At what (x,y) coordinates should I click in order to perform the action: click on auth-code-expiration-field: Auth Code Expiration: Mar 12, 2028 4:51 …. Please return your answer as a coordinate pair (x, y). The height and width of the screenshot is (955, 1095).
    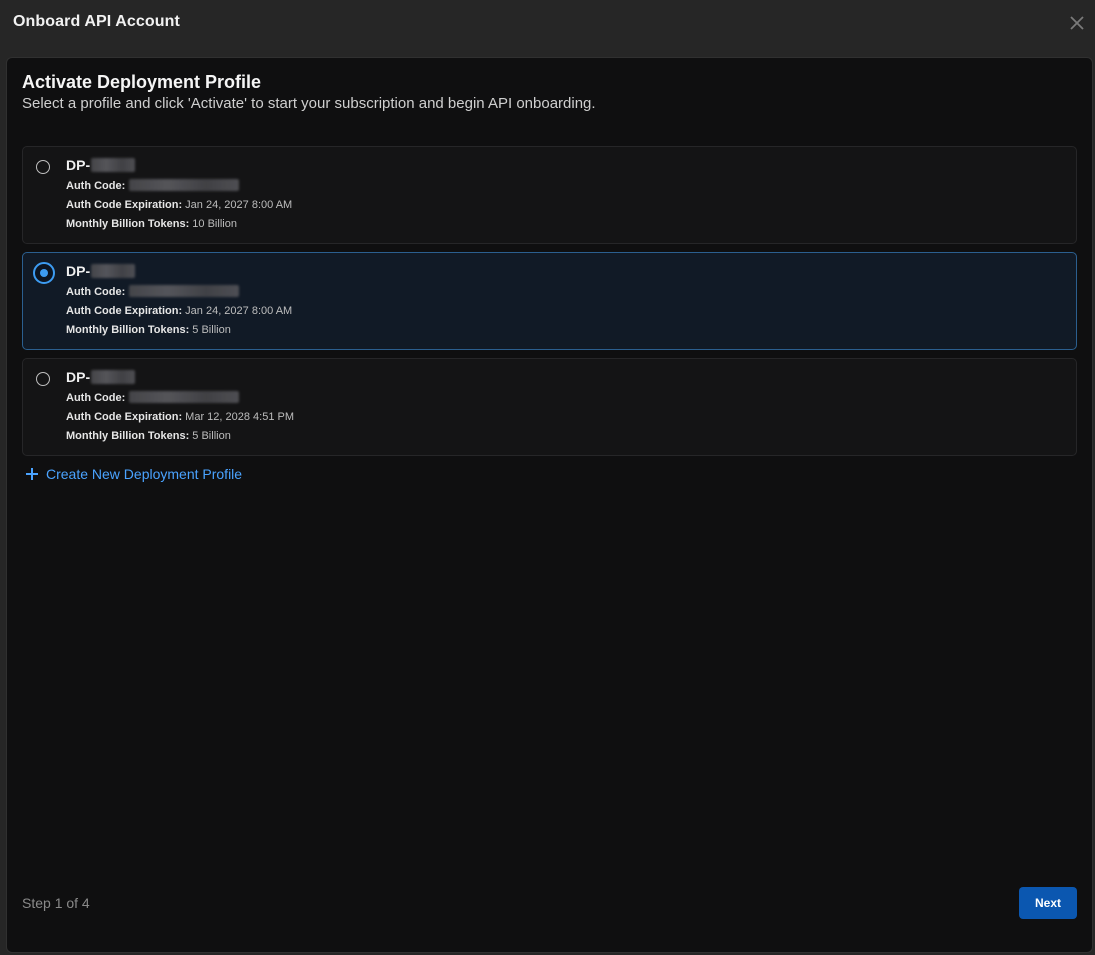
    Looking at the image, I should click on (180, 417).